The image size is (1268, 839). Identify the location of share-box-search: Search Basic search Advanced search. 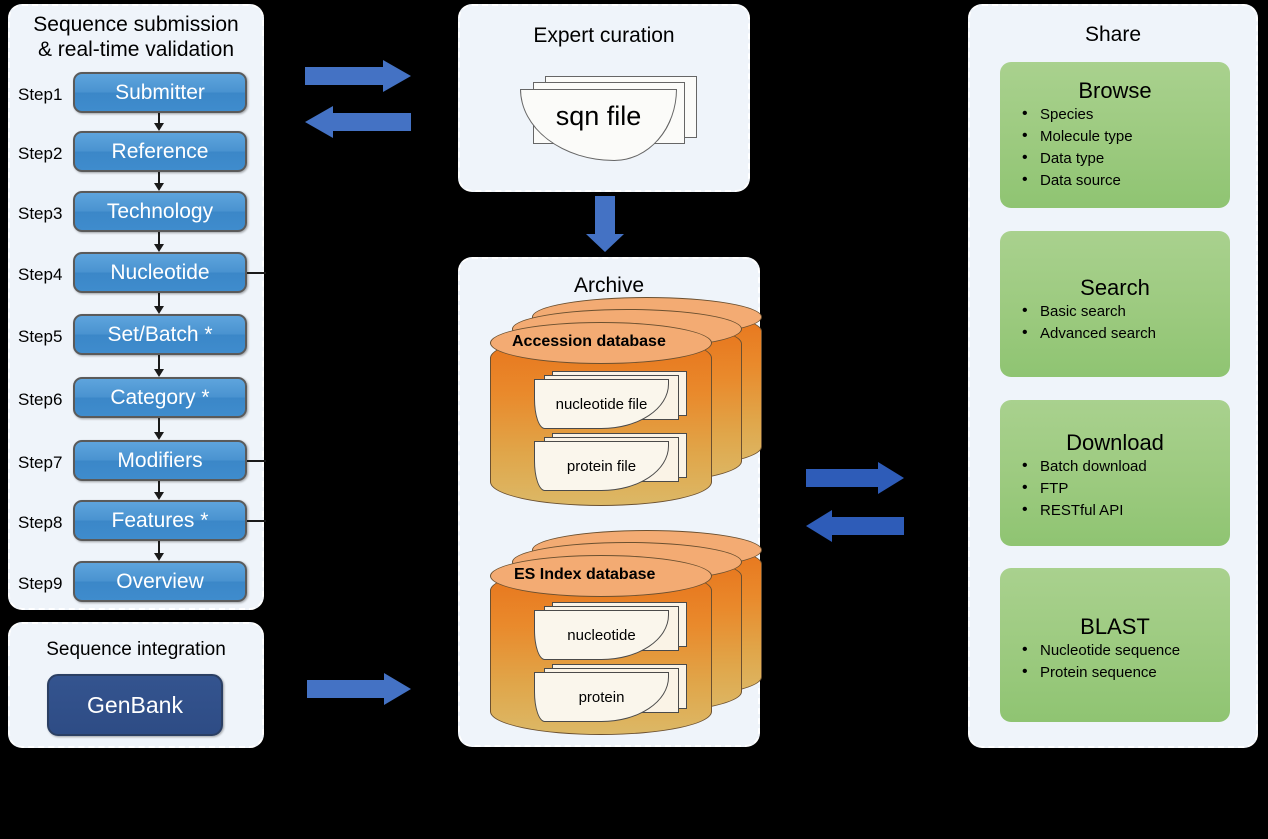
(1115, 304).